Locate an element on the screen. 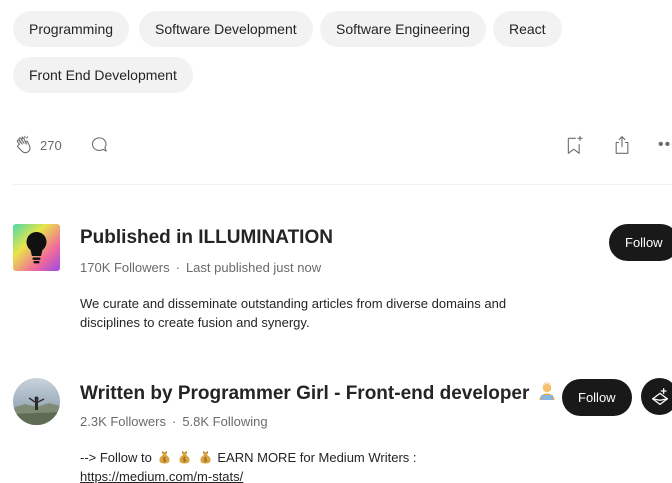  bookmark-add-icon is located at coordinates (575, 144).